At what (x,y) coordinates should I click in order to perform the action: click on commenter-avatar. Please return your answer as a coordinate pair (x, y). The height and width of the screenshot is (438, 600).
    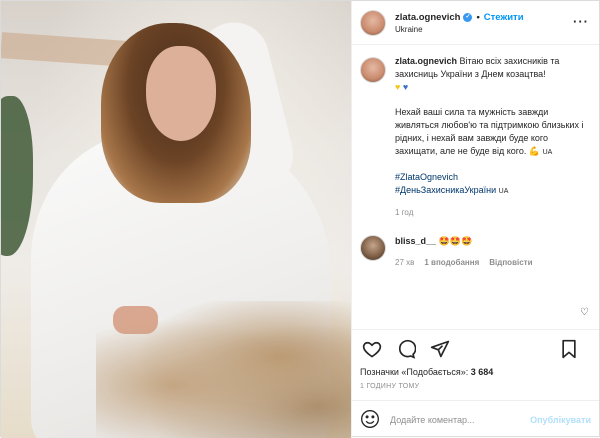
    Looking at the image, I should click on (373, 248).